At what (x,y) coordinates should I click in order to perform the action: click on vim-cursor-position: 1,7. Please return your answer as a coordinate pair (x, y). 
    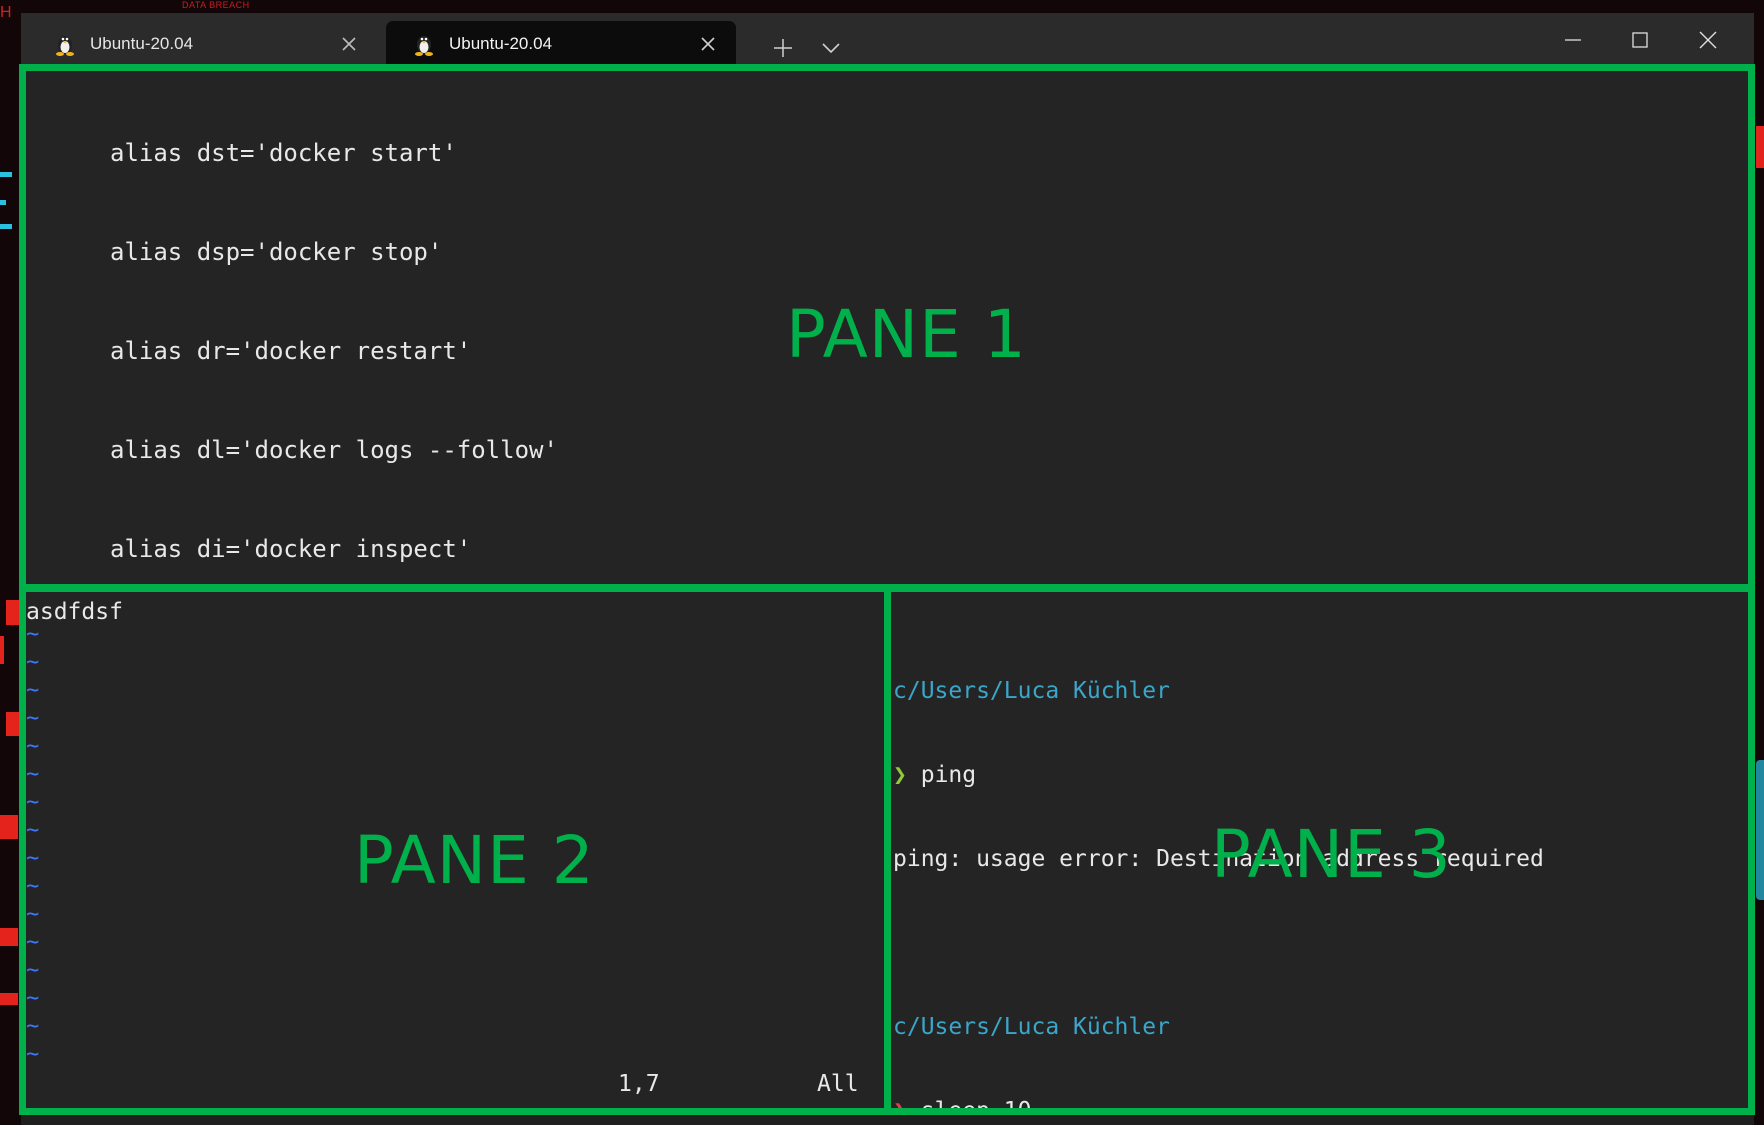
    Looking at the image, I should click on (639, 1084).